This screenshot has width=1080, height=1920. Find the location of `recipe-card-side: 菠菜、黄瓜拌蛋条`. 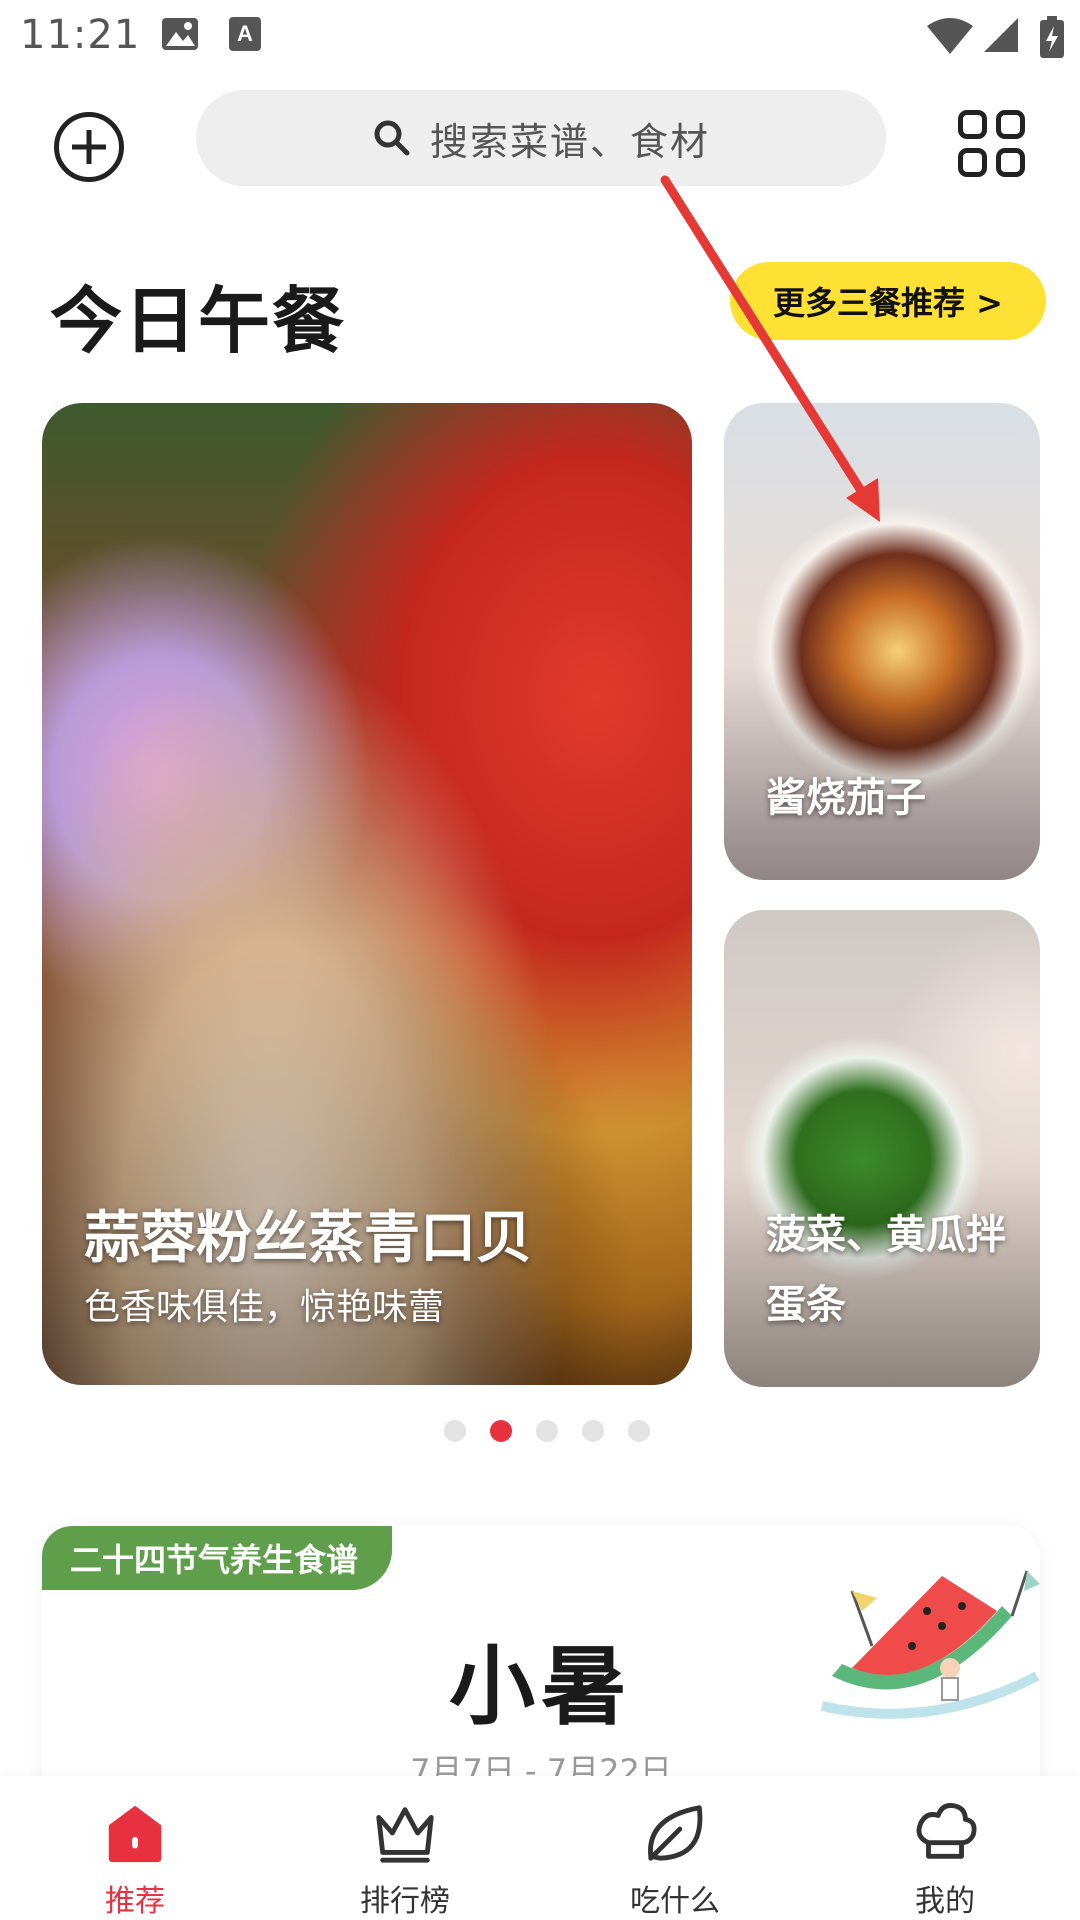

recipe-card-side: 菠菜、黄瓜拌蛋条 is located at coordinates (882, 1148).